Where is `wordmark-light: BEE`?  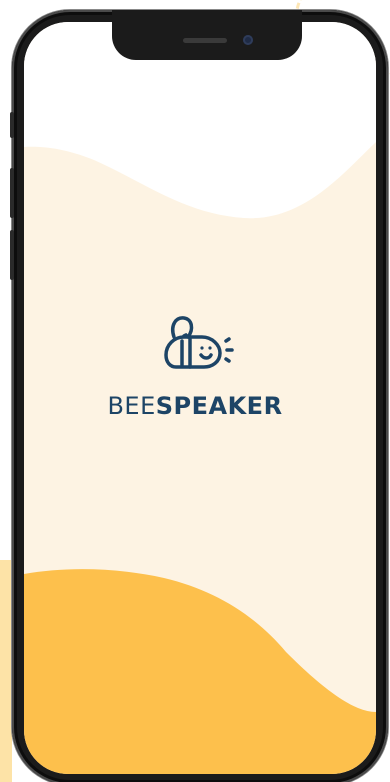 wordmark-light: BEE is located at coordinates (131, 406).